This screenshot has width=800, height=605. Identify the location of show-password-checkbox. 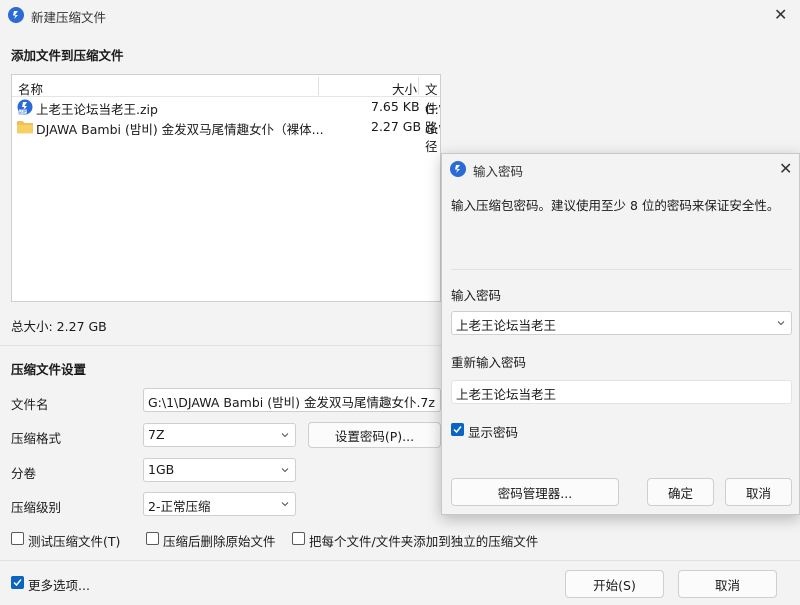
(457, 429).